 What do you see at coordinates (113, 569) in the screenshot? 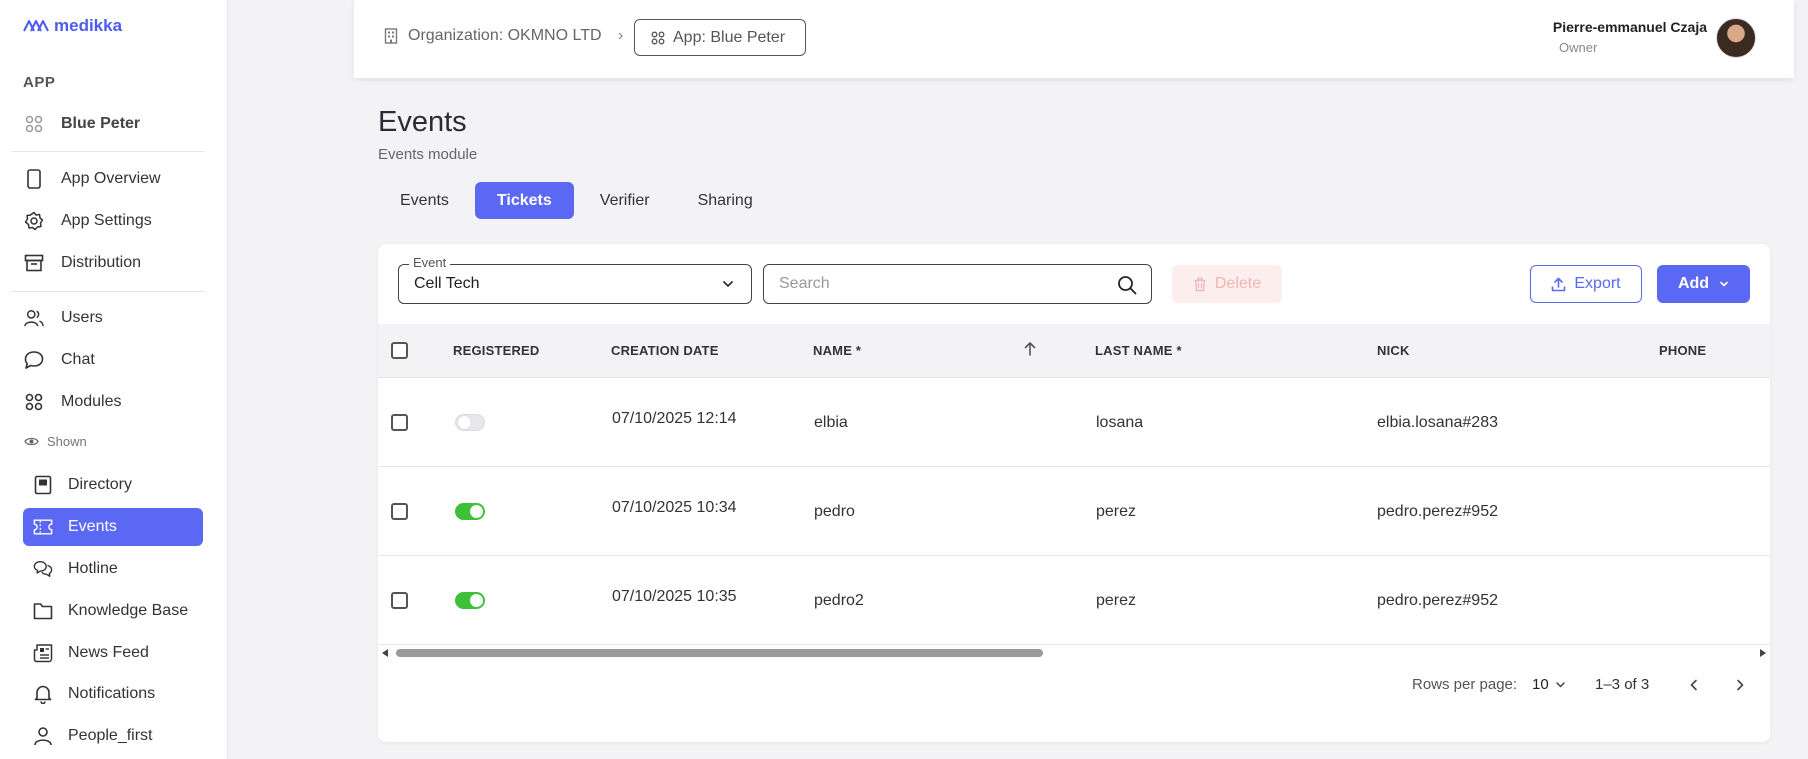
I see `sidebar-item-hotline: Hotline` at bounding box center [113, 569].